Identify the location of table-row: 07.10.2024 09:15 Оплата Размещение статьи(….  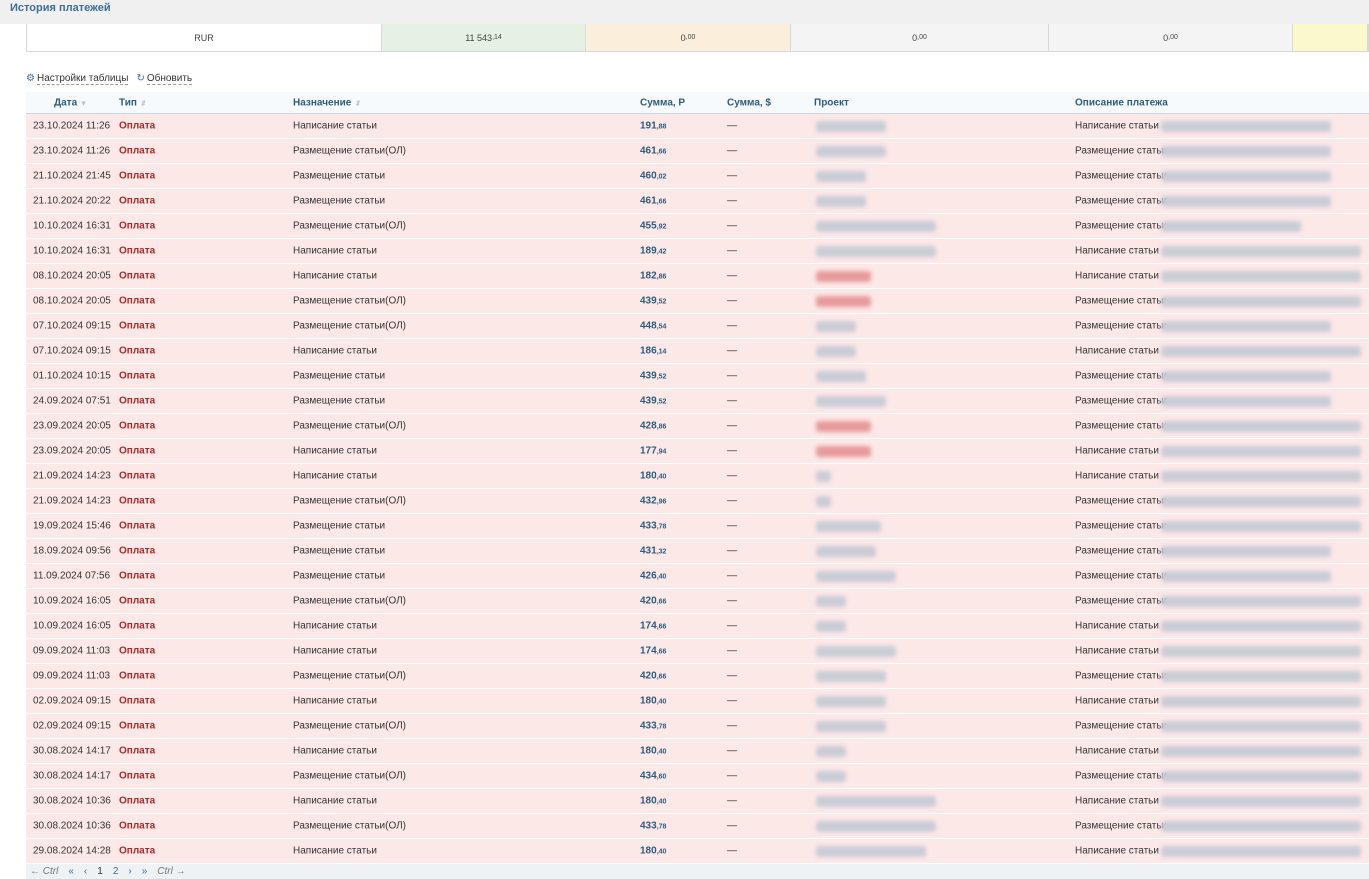
(697, 326).